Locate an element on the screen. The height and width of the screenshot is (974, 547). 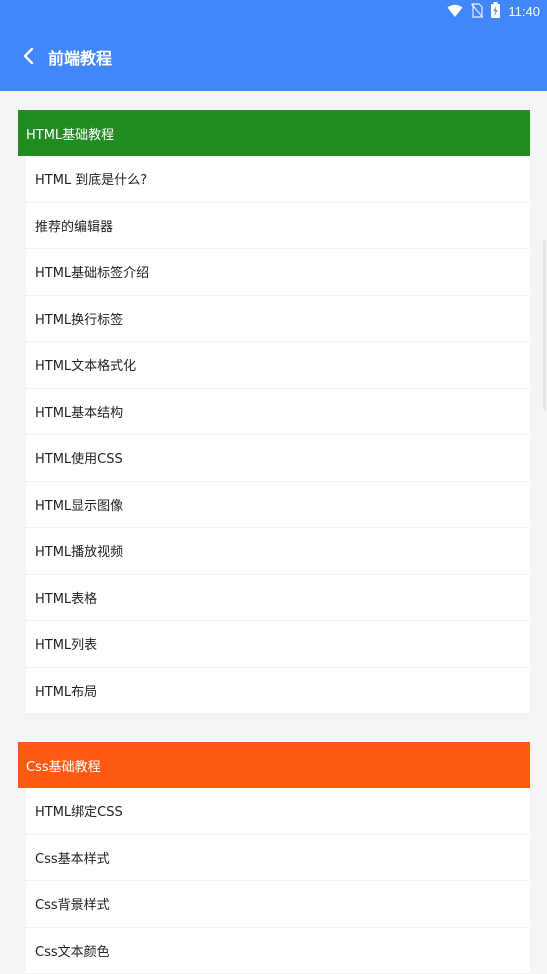
back-button is located at coordinates (28, 58).